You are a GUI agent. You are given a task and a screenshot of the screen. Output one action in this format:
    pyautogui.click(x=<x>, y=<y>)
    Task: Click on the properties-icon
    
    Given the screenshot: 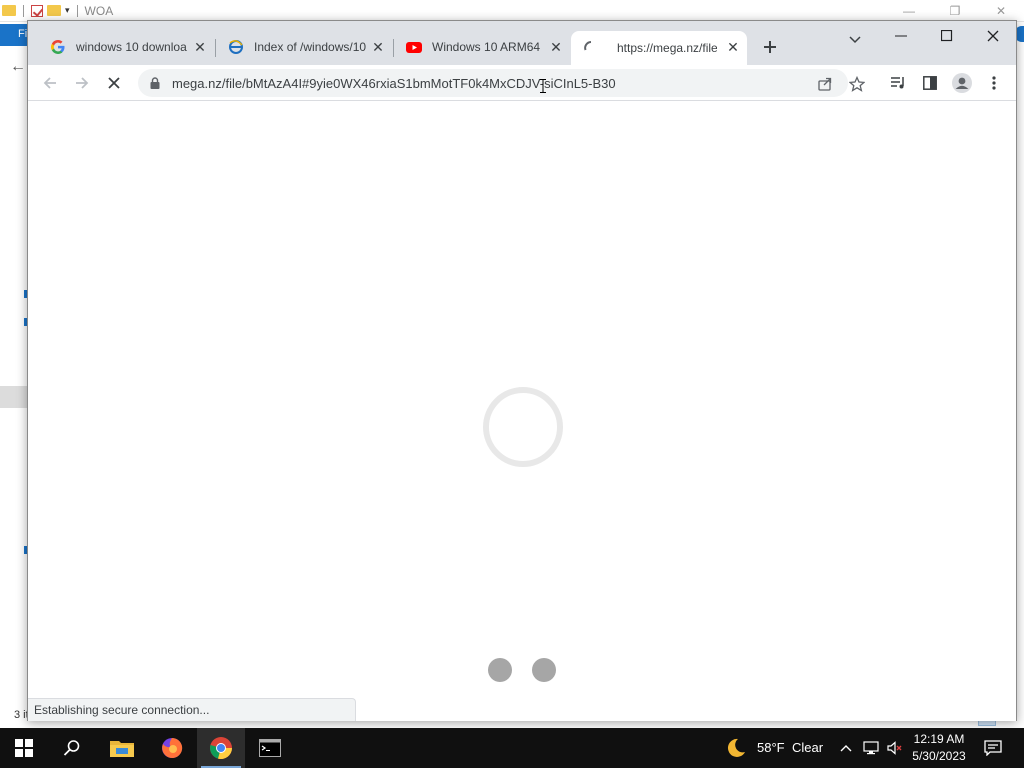 What is the action you would take?
    pyautogui.click(x=37, y=10)
    